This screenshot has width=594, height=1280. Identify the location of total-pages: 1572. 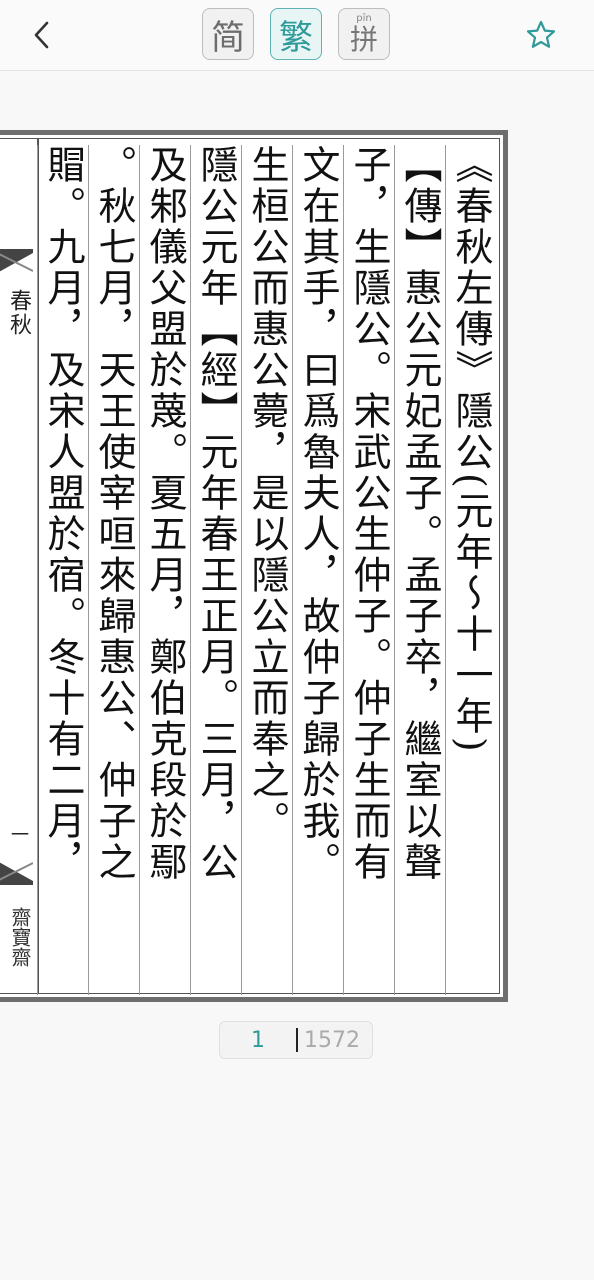
(332, 1040).